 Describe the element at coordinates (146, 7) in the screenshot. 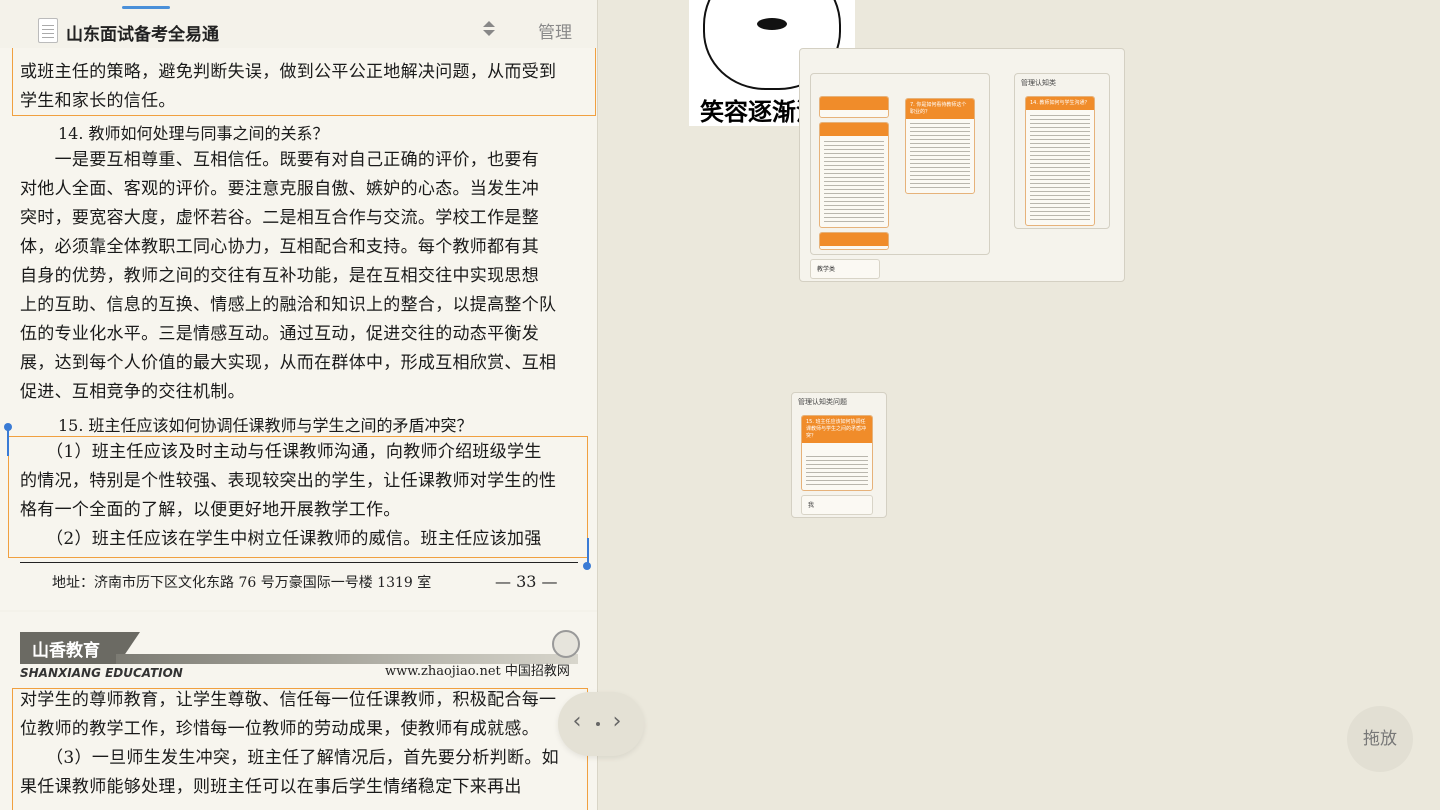

I see `tab-indicator` at that location.